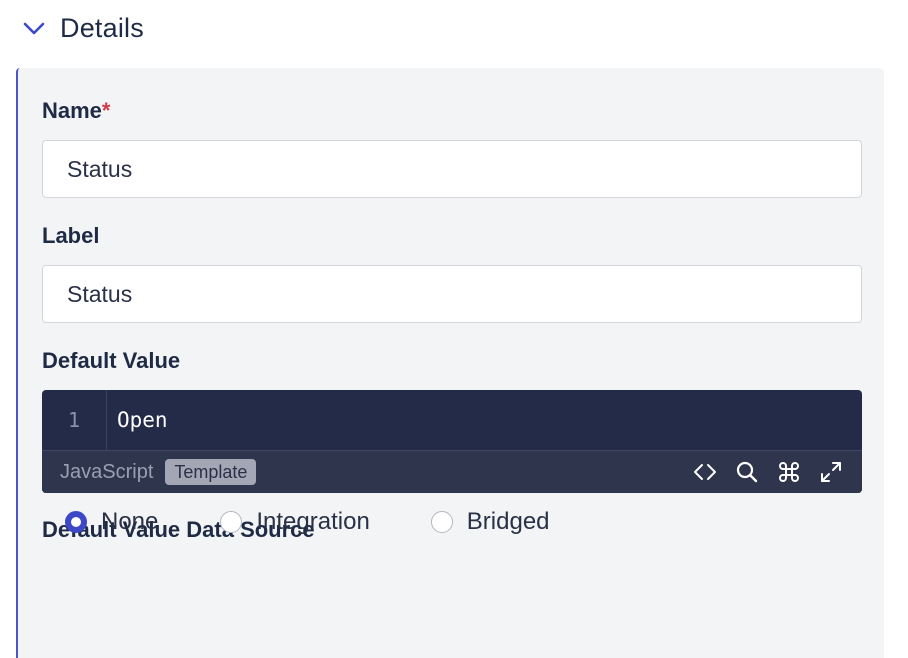 The height and width of the screenshot is (658, 908). I want to click on editor-toolbar, so click(768, 472).